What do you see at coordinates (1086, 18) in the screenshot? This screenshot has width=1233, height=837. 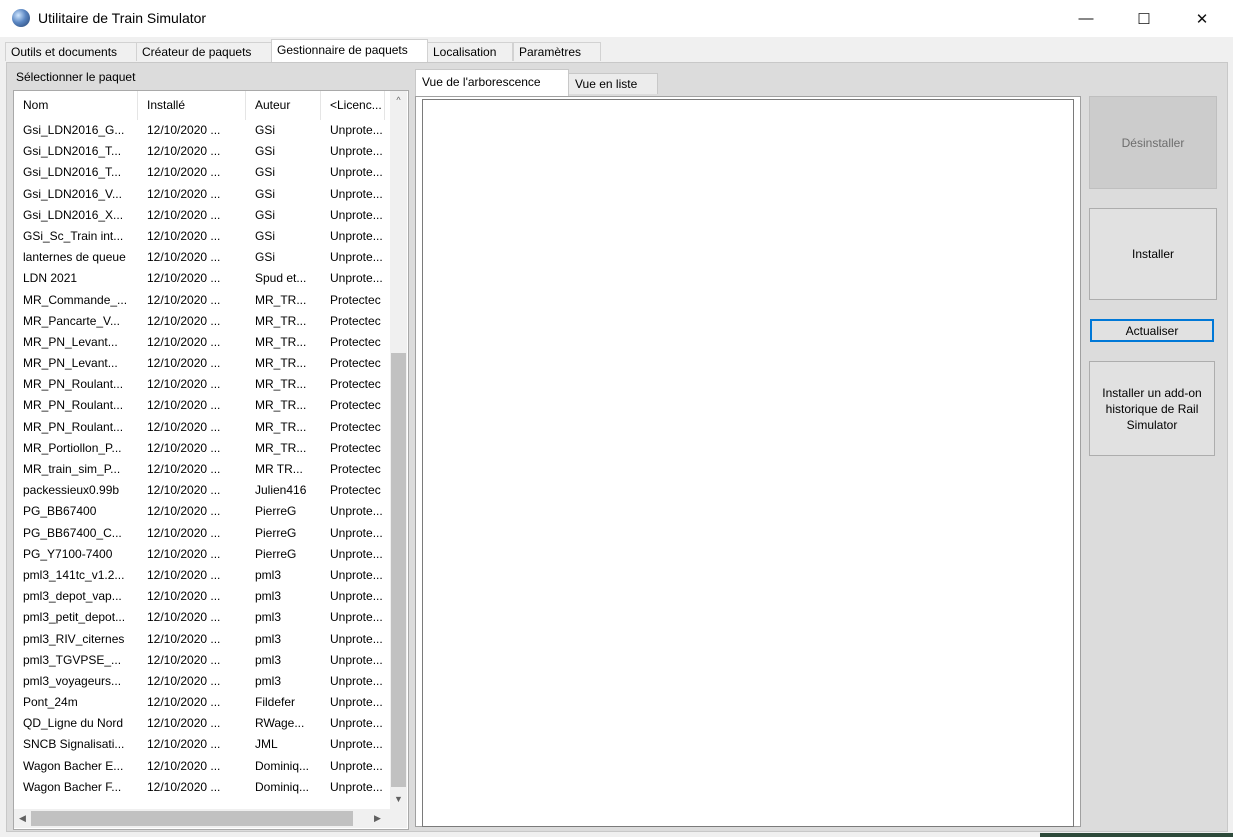 I see `minimize-button: —` at bounding box center [1086, 18].